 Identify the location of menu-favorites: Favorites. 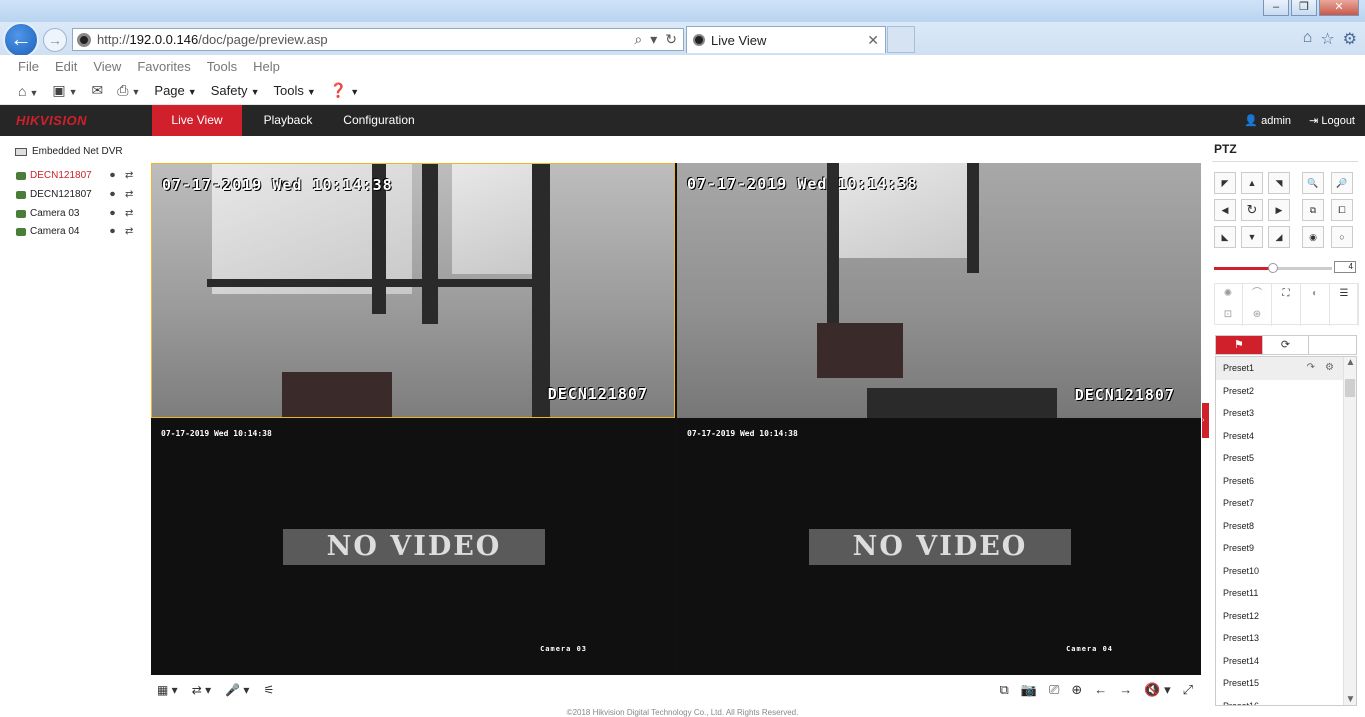
(163, 66).